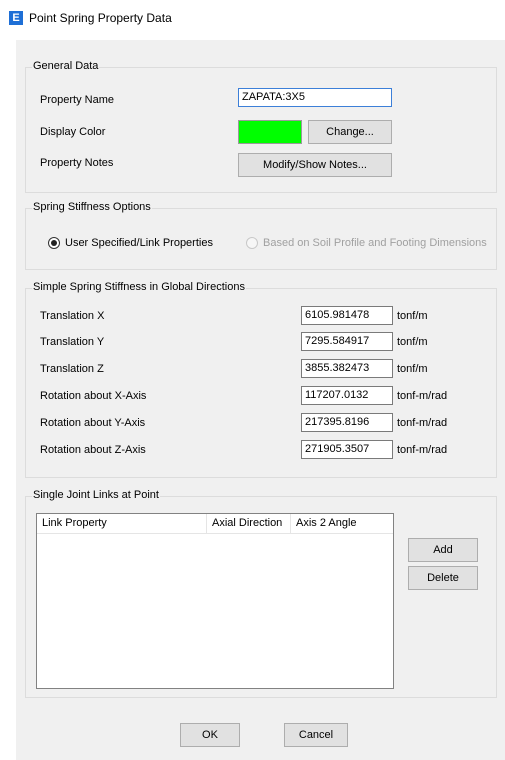 The width and height of the screenshot is (505, 760). Describe the element at coordinates (93, 450) in the screenshot. I see `rotation-z-label: Rotation about Z-Axis` at that location.